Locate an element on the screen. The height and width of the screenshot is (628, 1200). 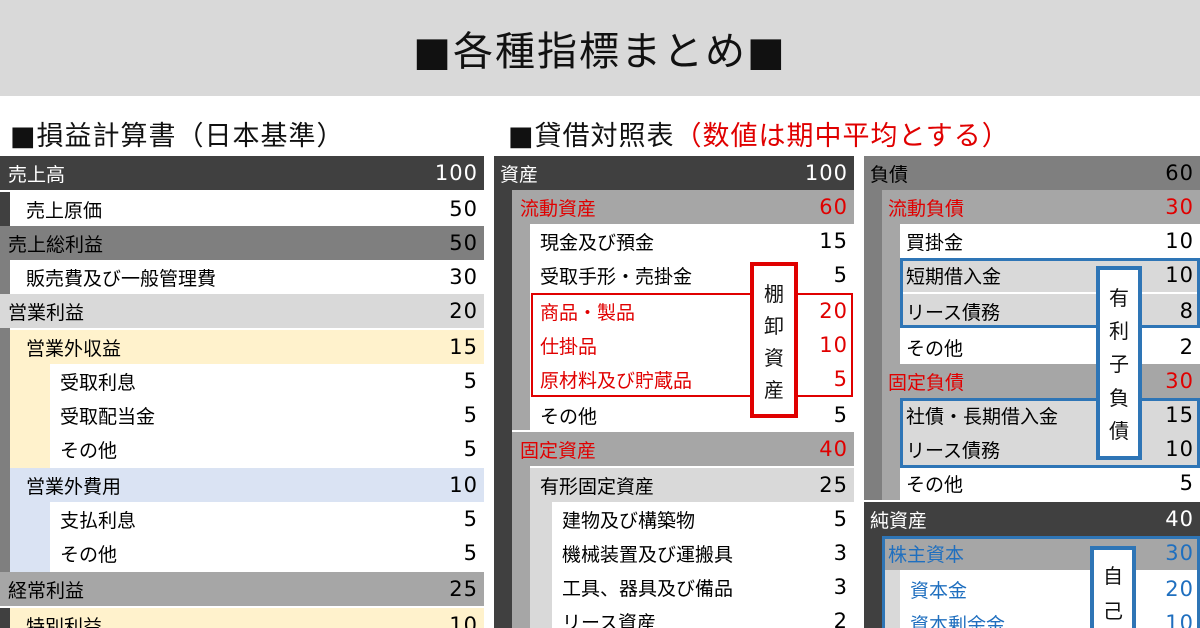
table-row: 営業外費用 10 is located at coordinates (247, 485).